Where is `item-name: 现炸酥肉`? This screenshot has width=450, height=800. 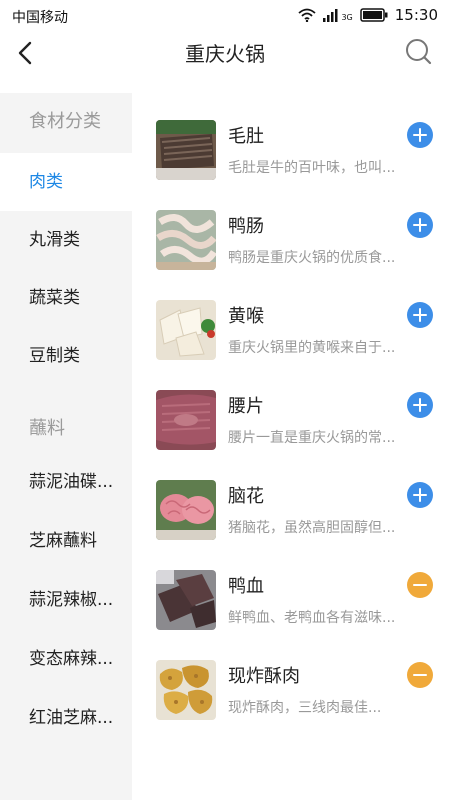
item-name: 现炸酥肉 is located at coordinates (264, 676).